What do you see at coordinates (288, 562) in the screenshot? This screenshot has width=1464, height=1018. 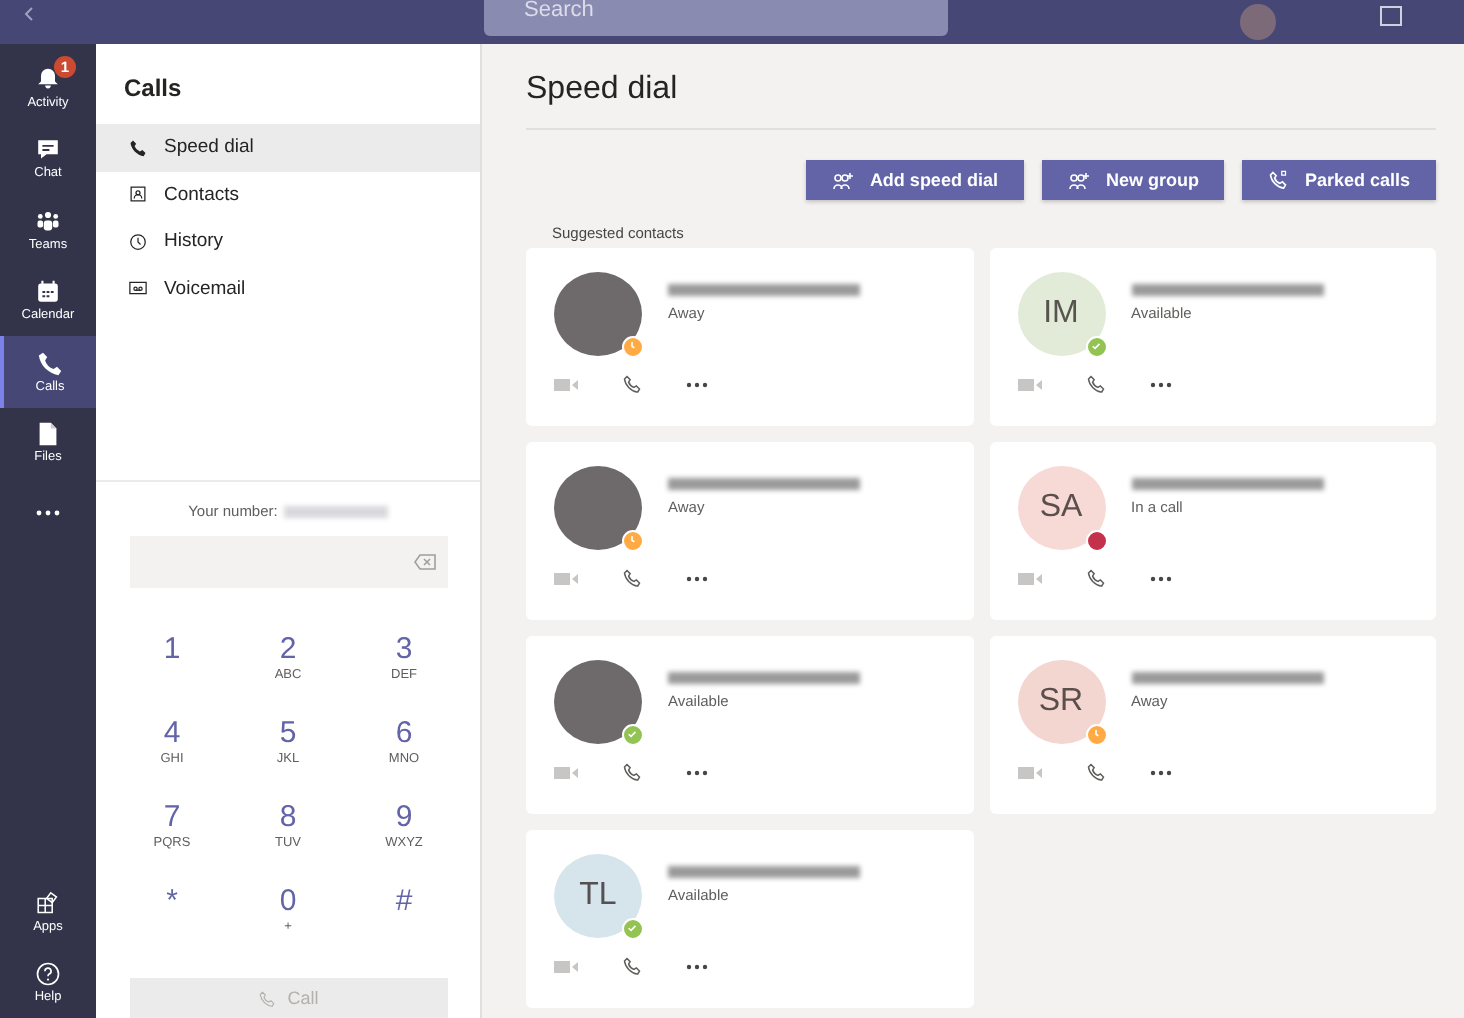 I see `dial-field` at bounding box center [288, 562].